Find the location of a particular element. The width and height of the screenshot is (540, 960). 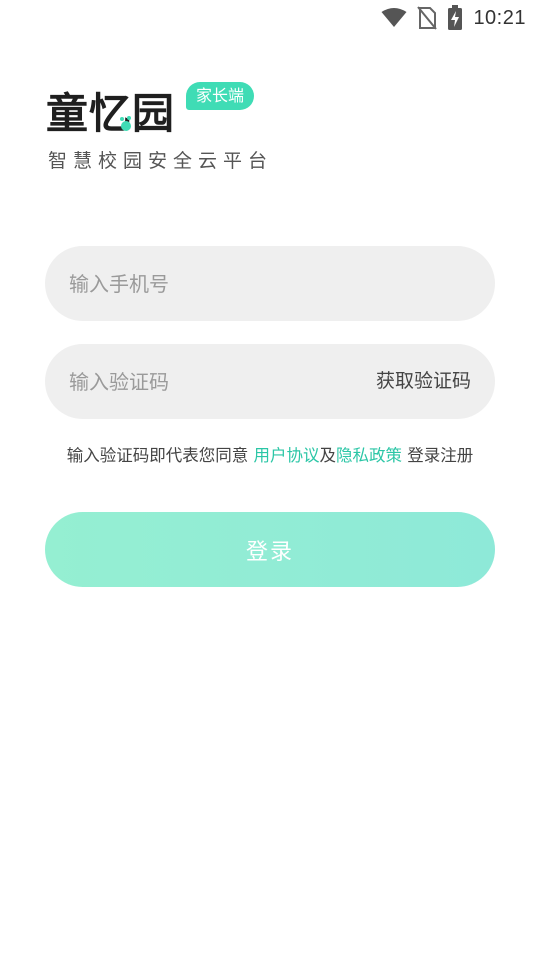

app-logo: 童忆园 is located at coordinates (111, 113).